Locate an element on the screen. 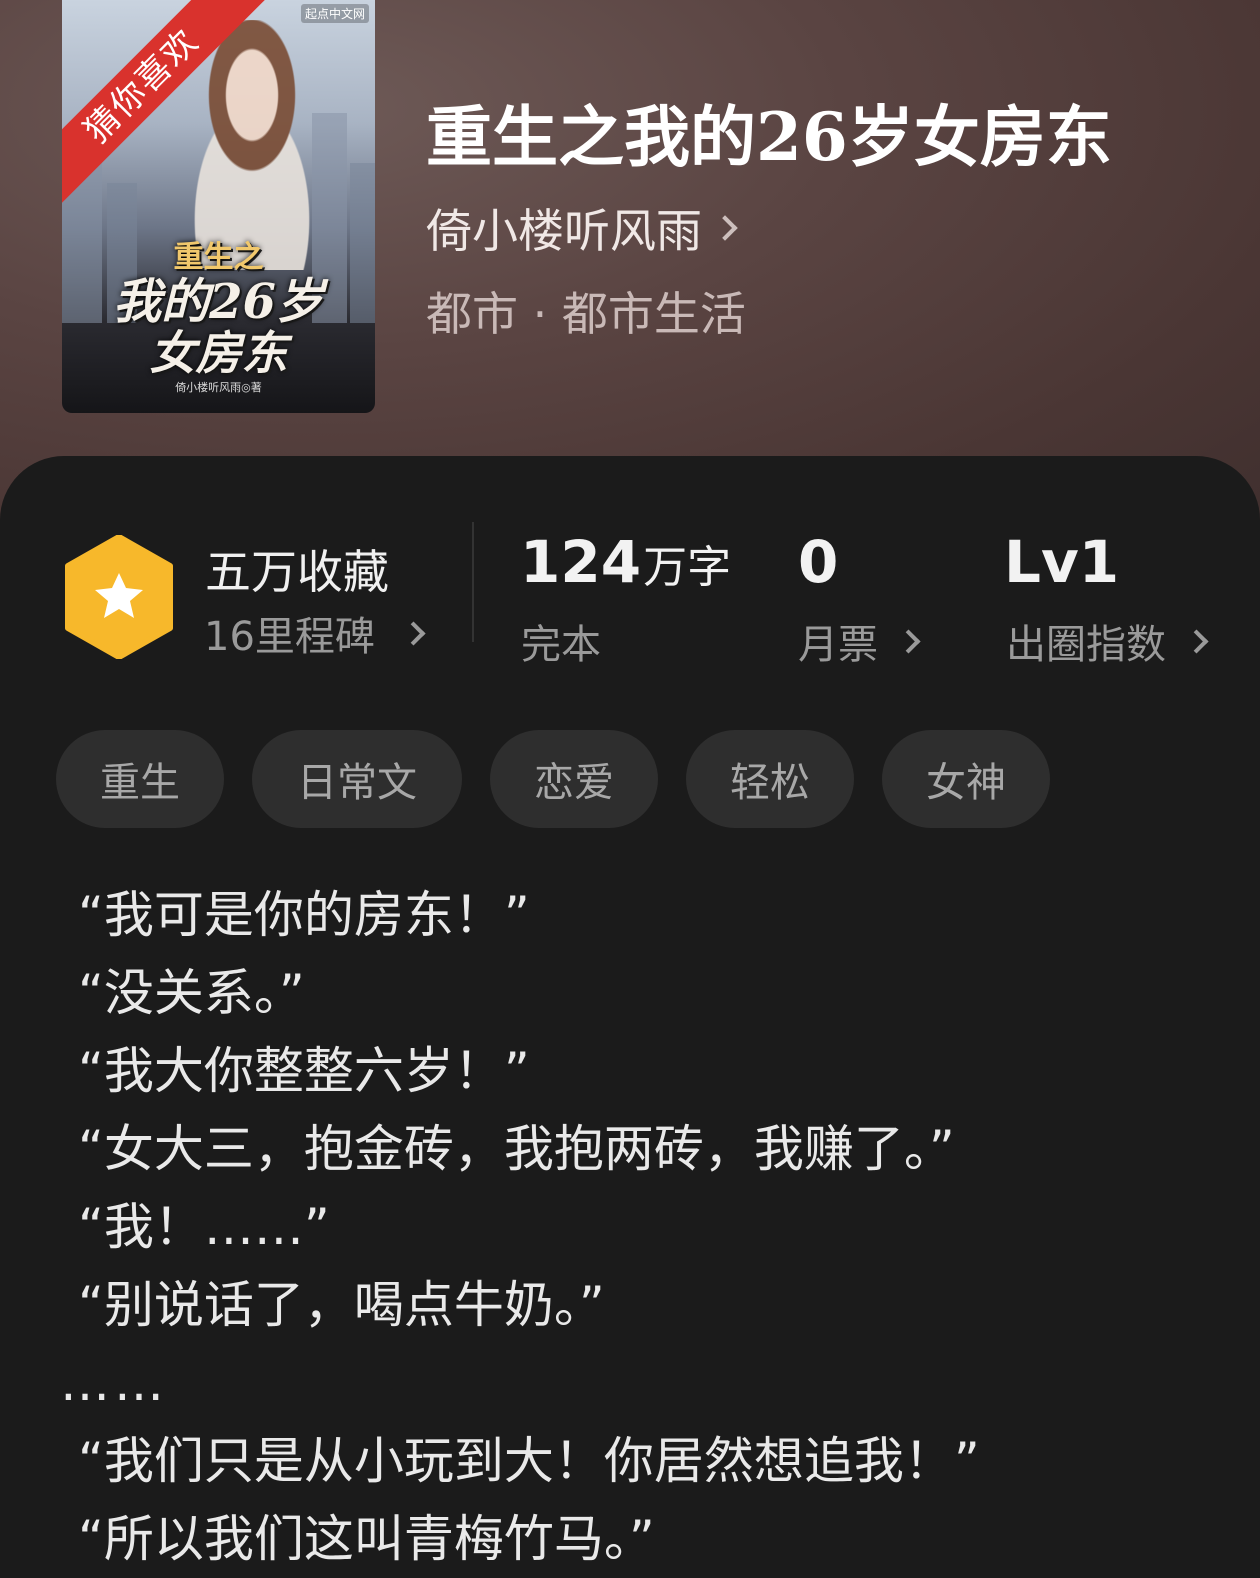 Image resolution: width=1260 pixels, height=1578 pixels. milestone-link: 16里程碑 is located at coordinates (315, 633).